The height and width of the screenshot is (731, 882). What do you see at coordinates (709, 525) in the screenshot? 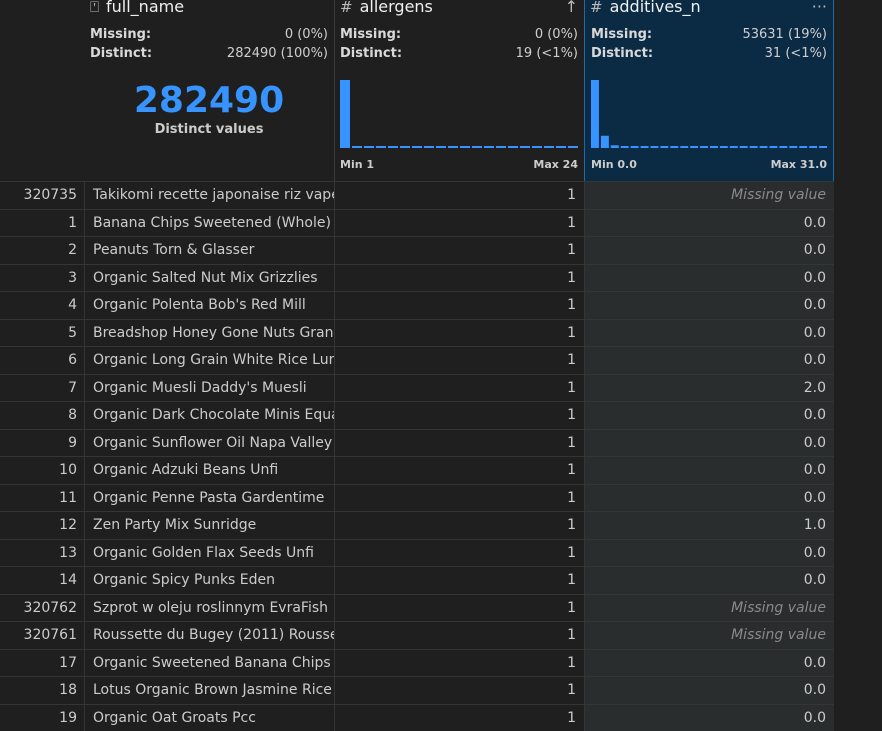
I see `additives-cell: 1.0` at bounding box center [709, 525].